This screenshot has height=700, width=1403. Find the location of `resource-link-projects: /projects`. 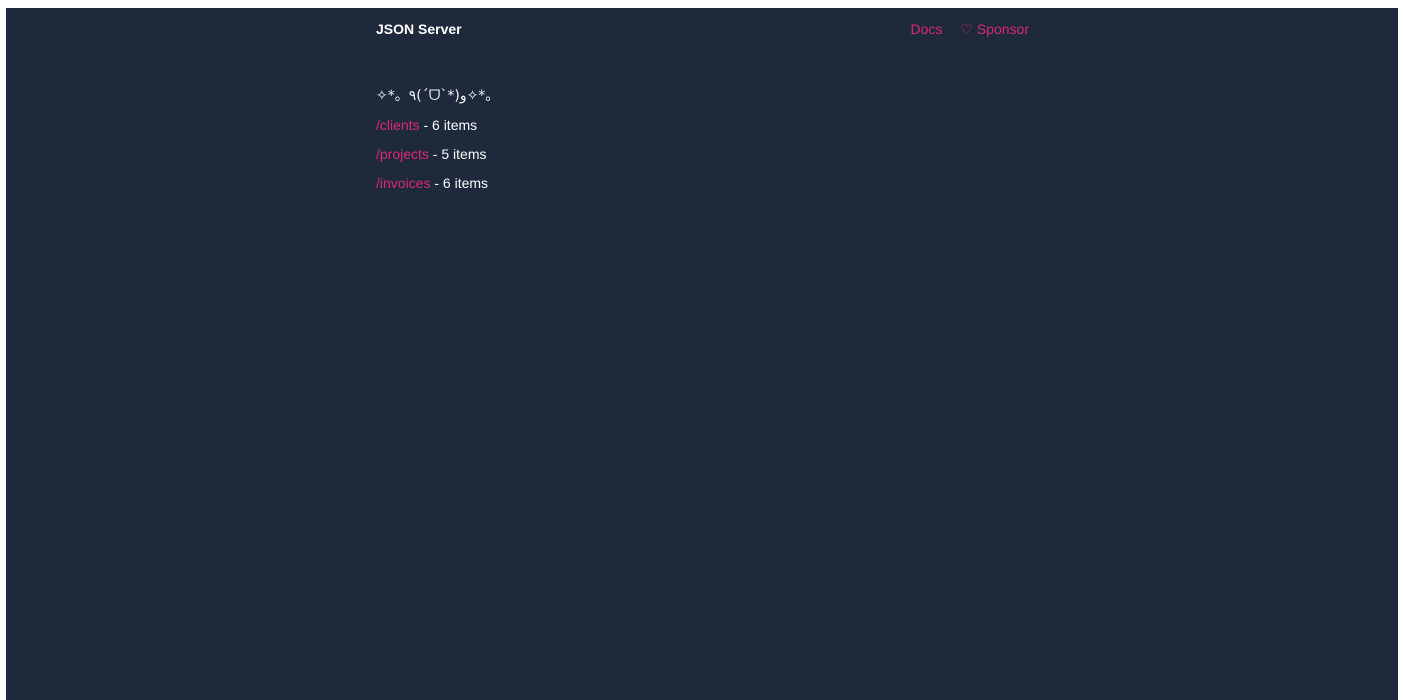

resource-link-projects: /projects is located at coordinates (402, 154).